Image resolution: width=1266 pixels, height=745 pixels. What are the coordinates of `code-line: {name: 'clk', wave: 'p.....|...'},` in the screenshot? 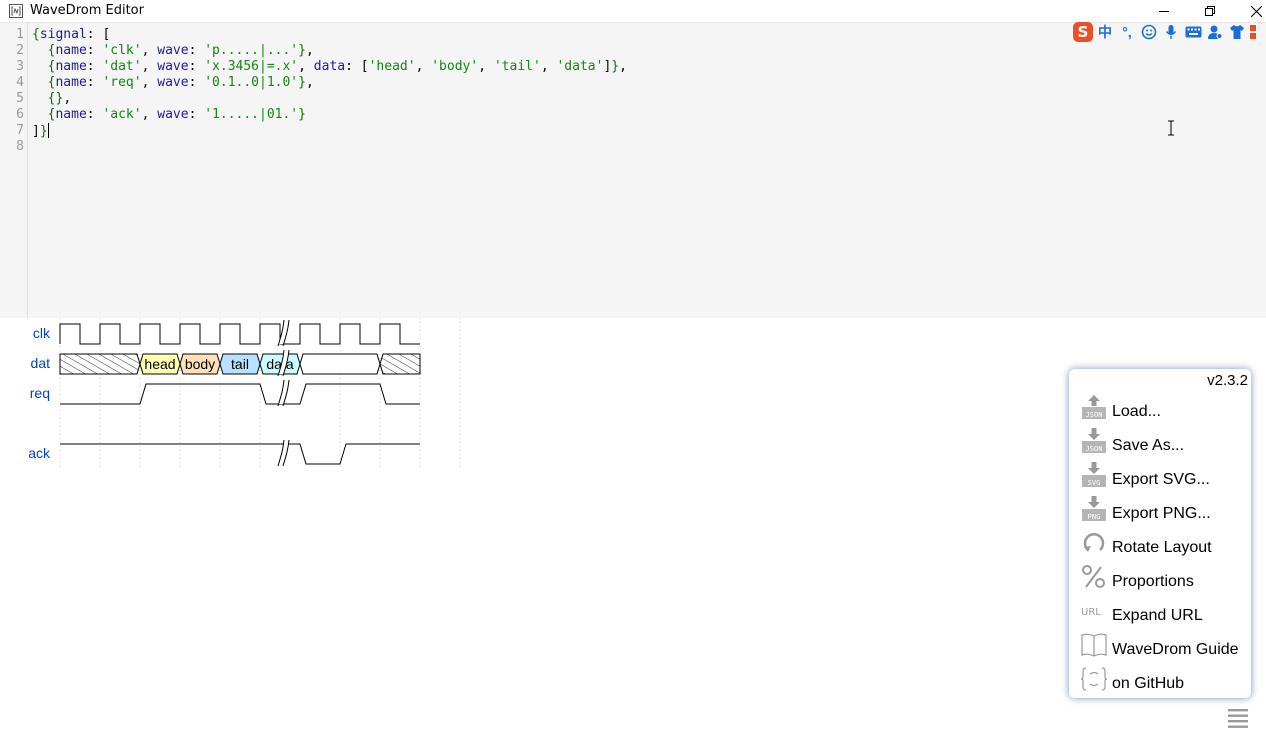 It's located at (173, 51).